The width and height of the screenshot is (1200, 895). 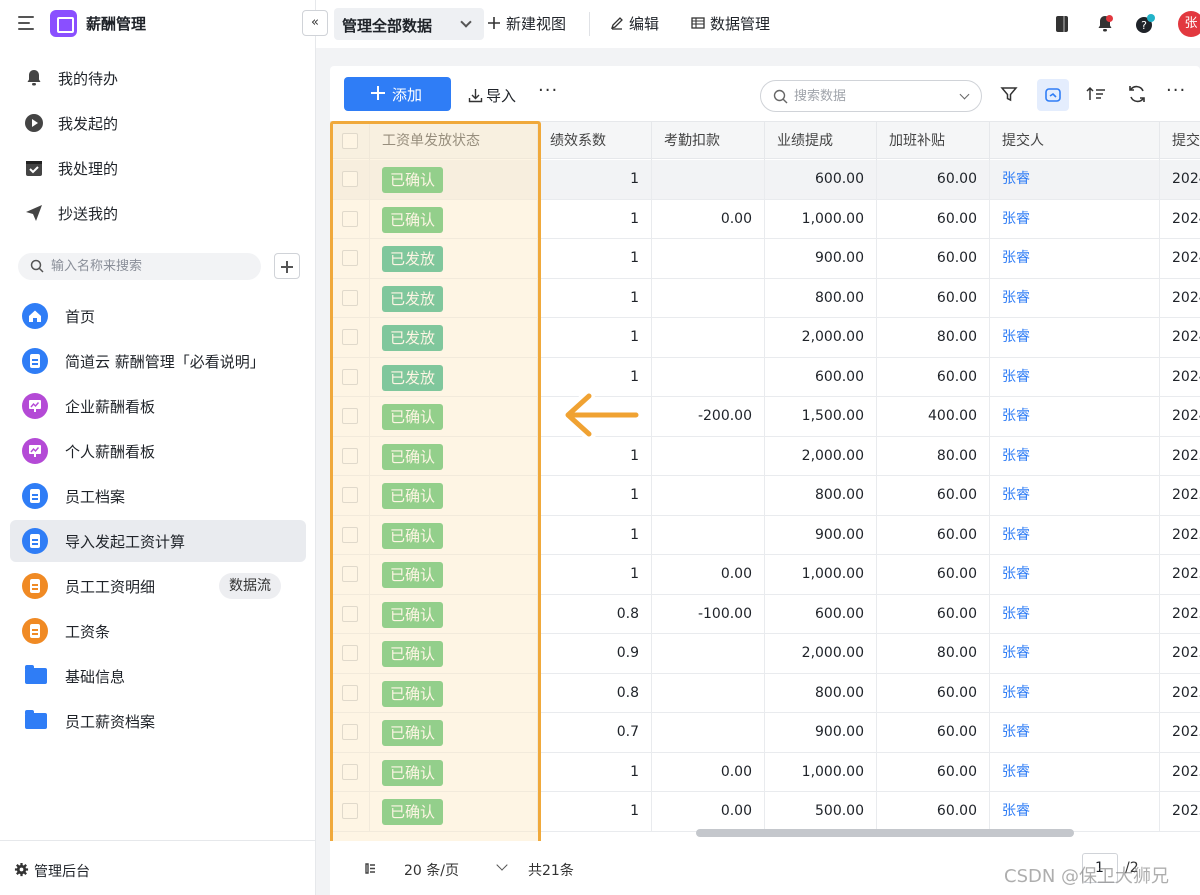 I want to click on sidebar-item-salary-detail: 员工工资明细 数据流, so click(x=158, y=586).